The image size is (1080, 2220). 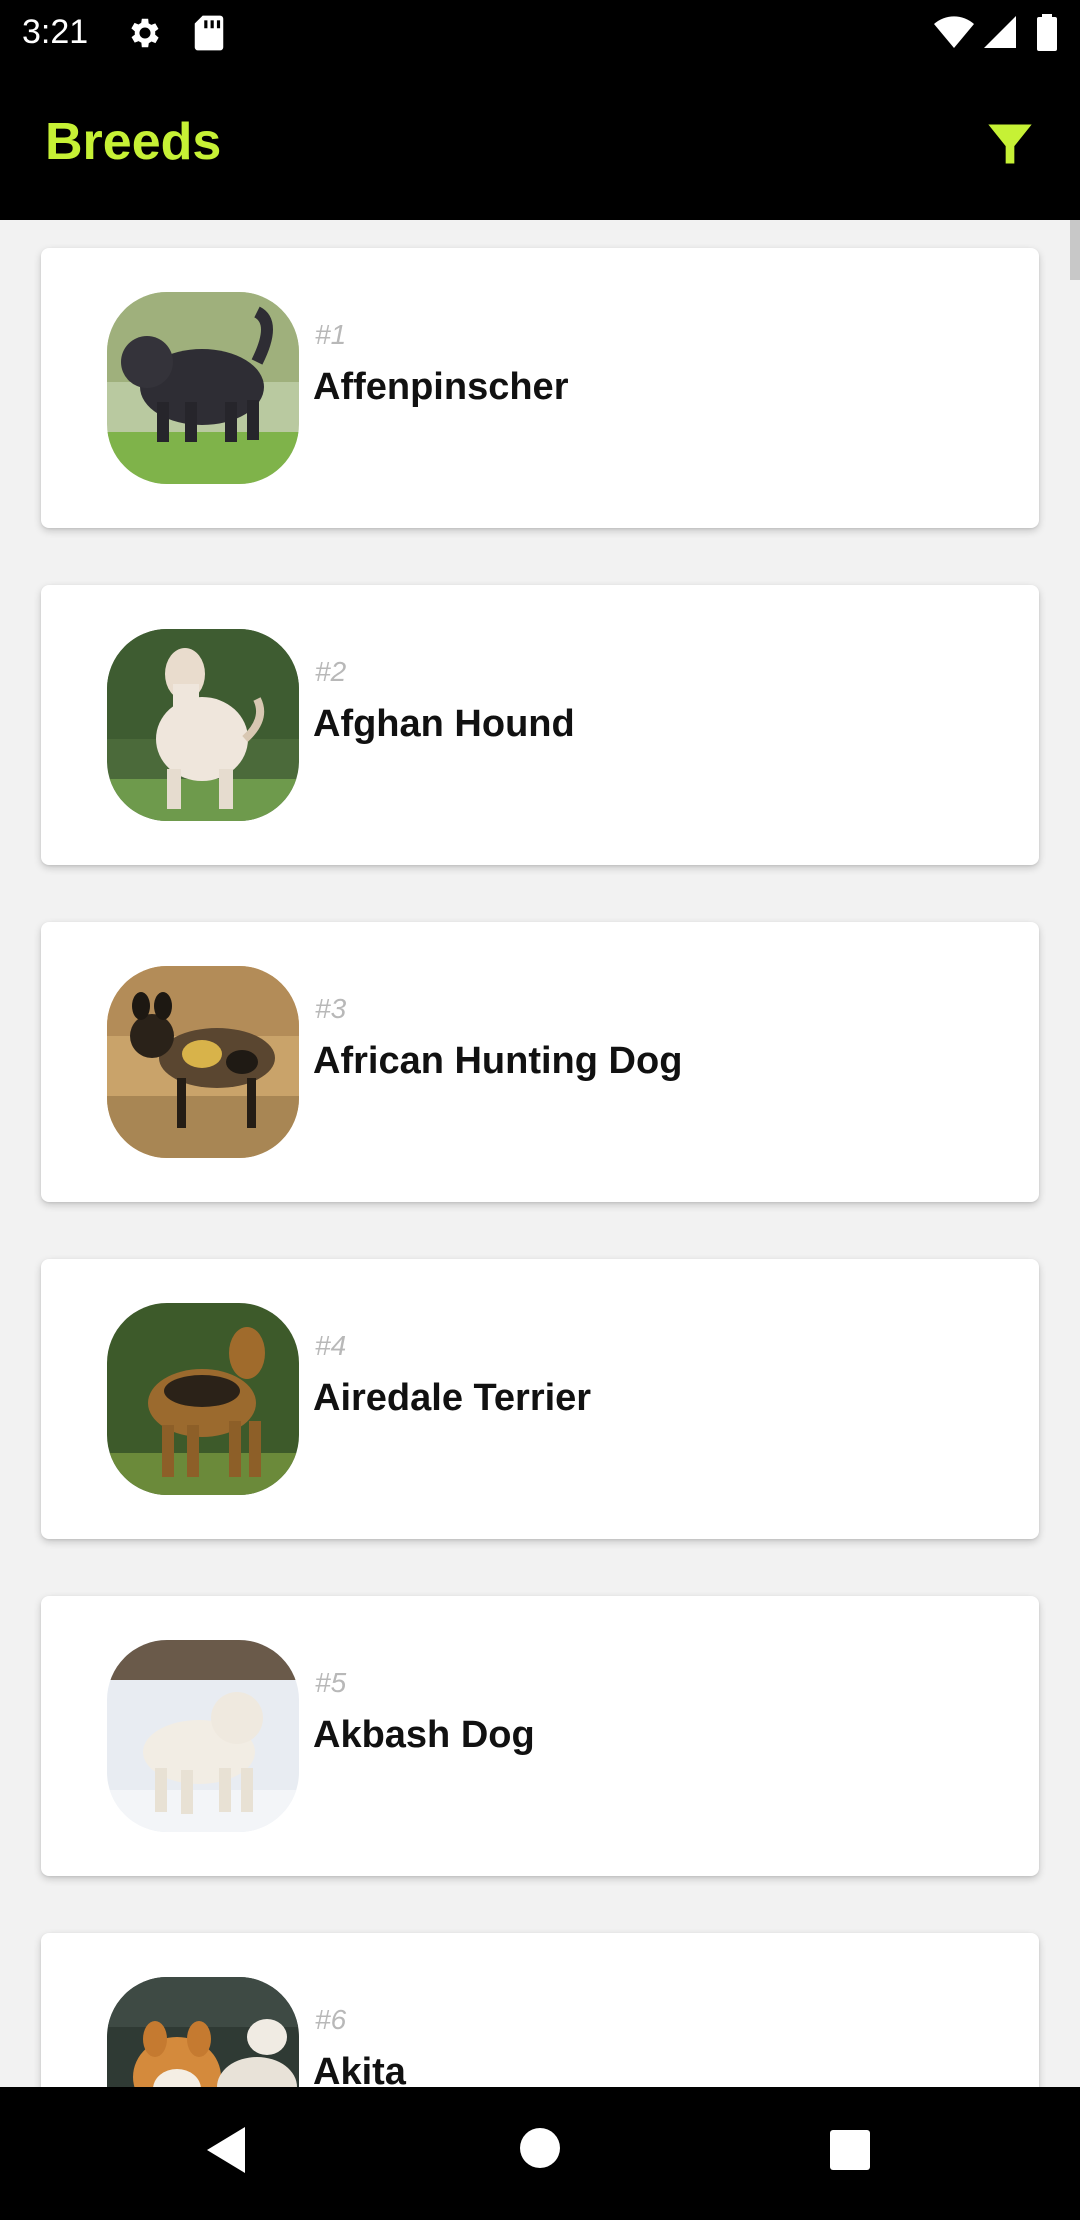 What do you see at coordinates (331, 1682) in the screenshot?
I see `breed-rank: #5` at bounding box center [331, 1682].